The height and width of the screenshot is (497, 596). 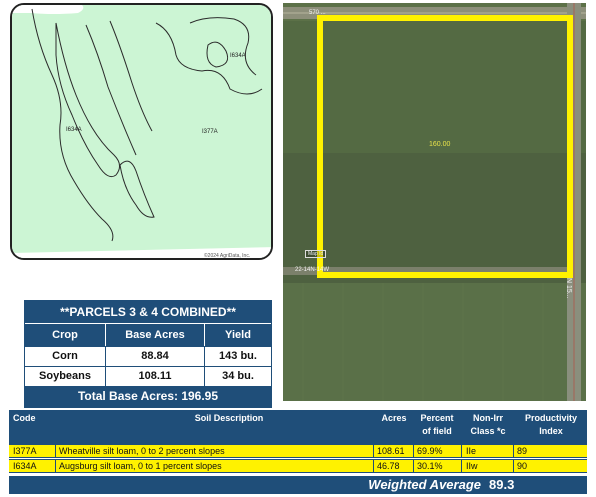 I want to click on soil-pi-cell: 90, so click(x=522, y=466).